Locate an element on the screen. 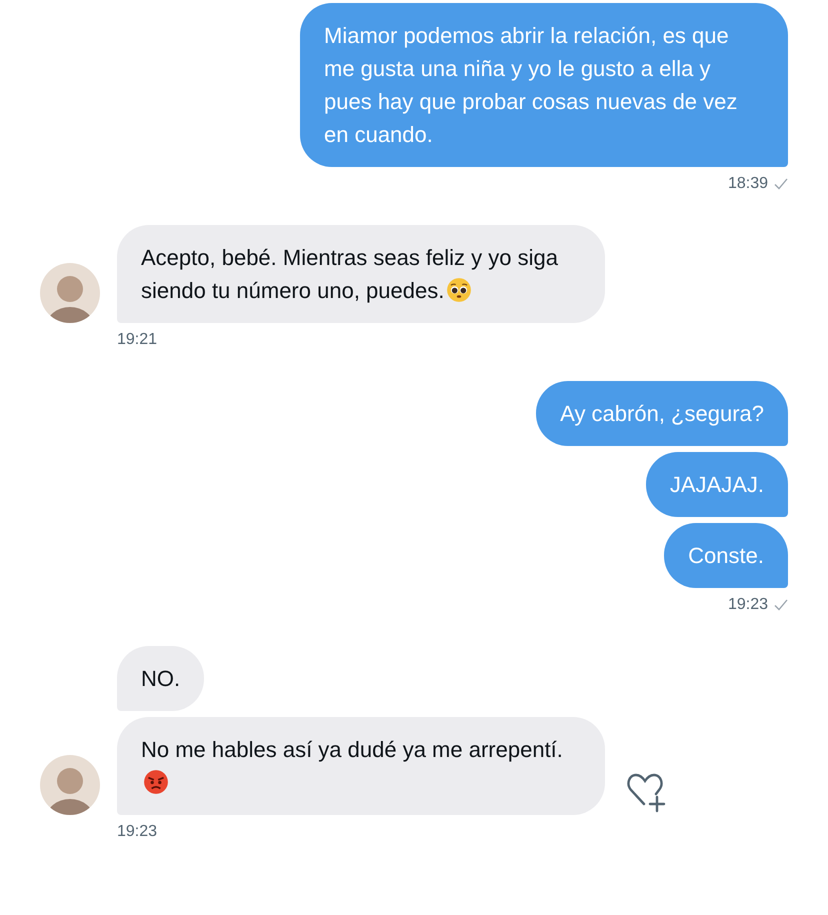 This screenshot has width=828, height=915. sent-message: Ay cabrón, ¿segura? is located at coordinates (662, 413).